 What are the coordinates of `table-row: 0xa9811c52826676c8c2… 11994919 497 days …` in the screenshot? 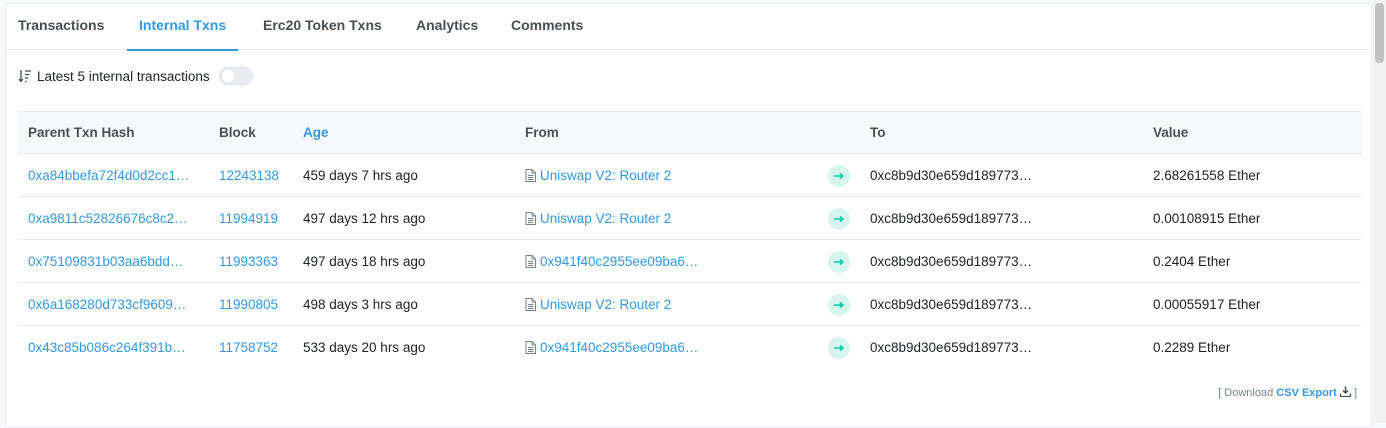 It's located at (690, 218).